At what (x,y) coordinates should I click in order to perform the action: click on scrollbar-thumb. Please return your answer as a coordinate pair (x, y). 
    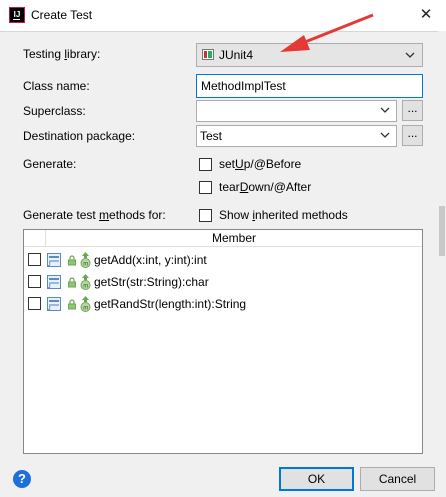
    Looking at the image, I should click on (442, 231).